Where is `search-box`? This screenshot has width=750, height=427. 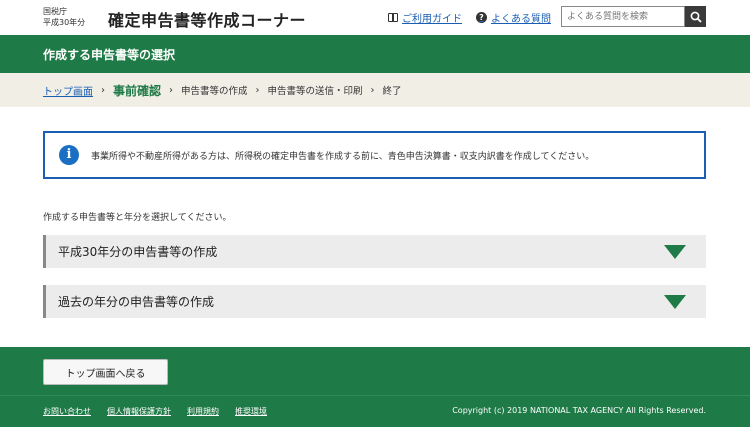
search-box is located at coordinates (633, 16).